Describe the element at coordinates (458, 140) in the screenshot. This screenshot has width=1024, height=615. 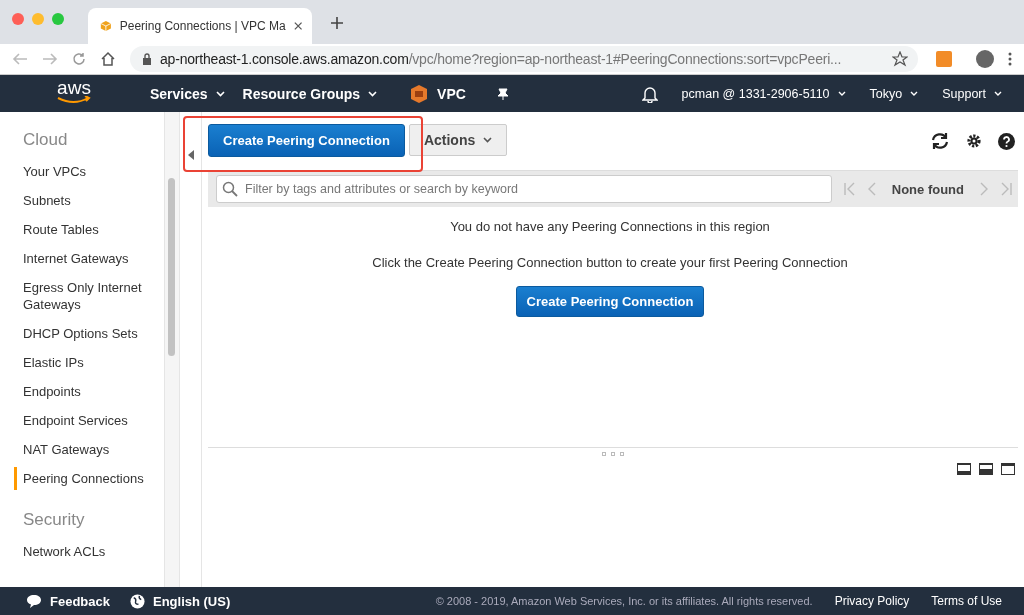
I see `actions-button: Actions` at that location.